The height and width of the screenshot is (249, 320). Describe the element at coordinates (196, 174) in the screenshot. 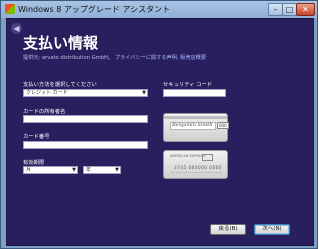

I see `card-dots` at that location.